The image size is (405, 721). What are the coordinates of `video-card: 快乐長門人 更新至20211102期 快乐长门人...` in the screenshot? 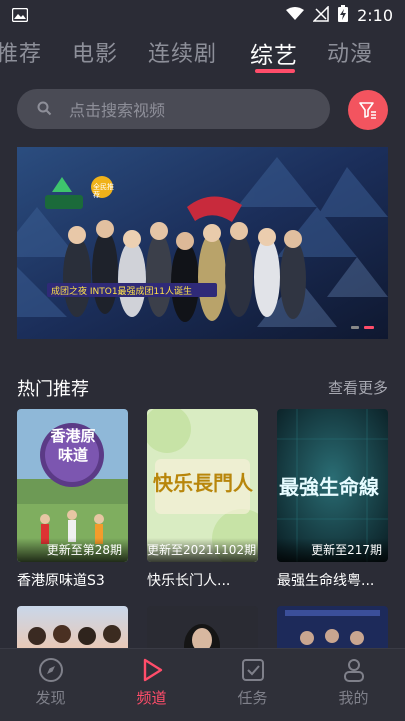 It's located at (202, 499).